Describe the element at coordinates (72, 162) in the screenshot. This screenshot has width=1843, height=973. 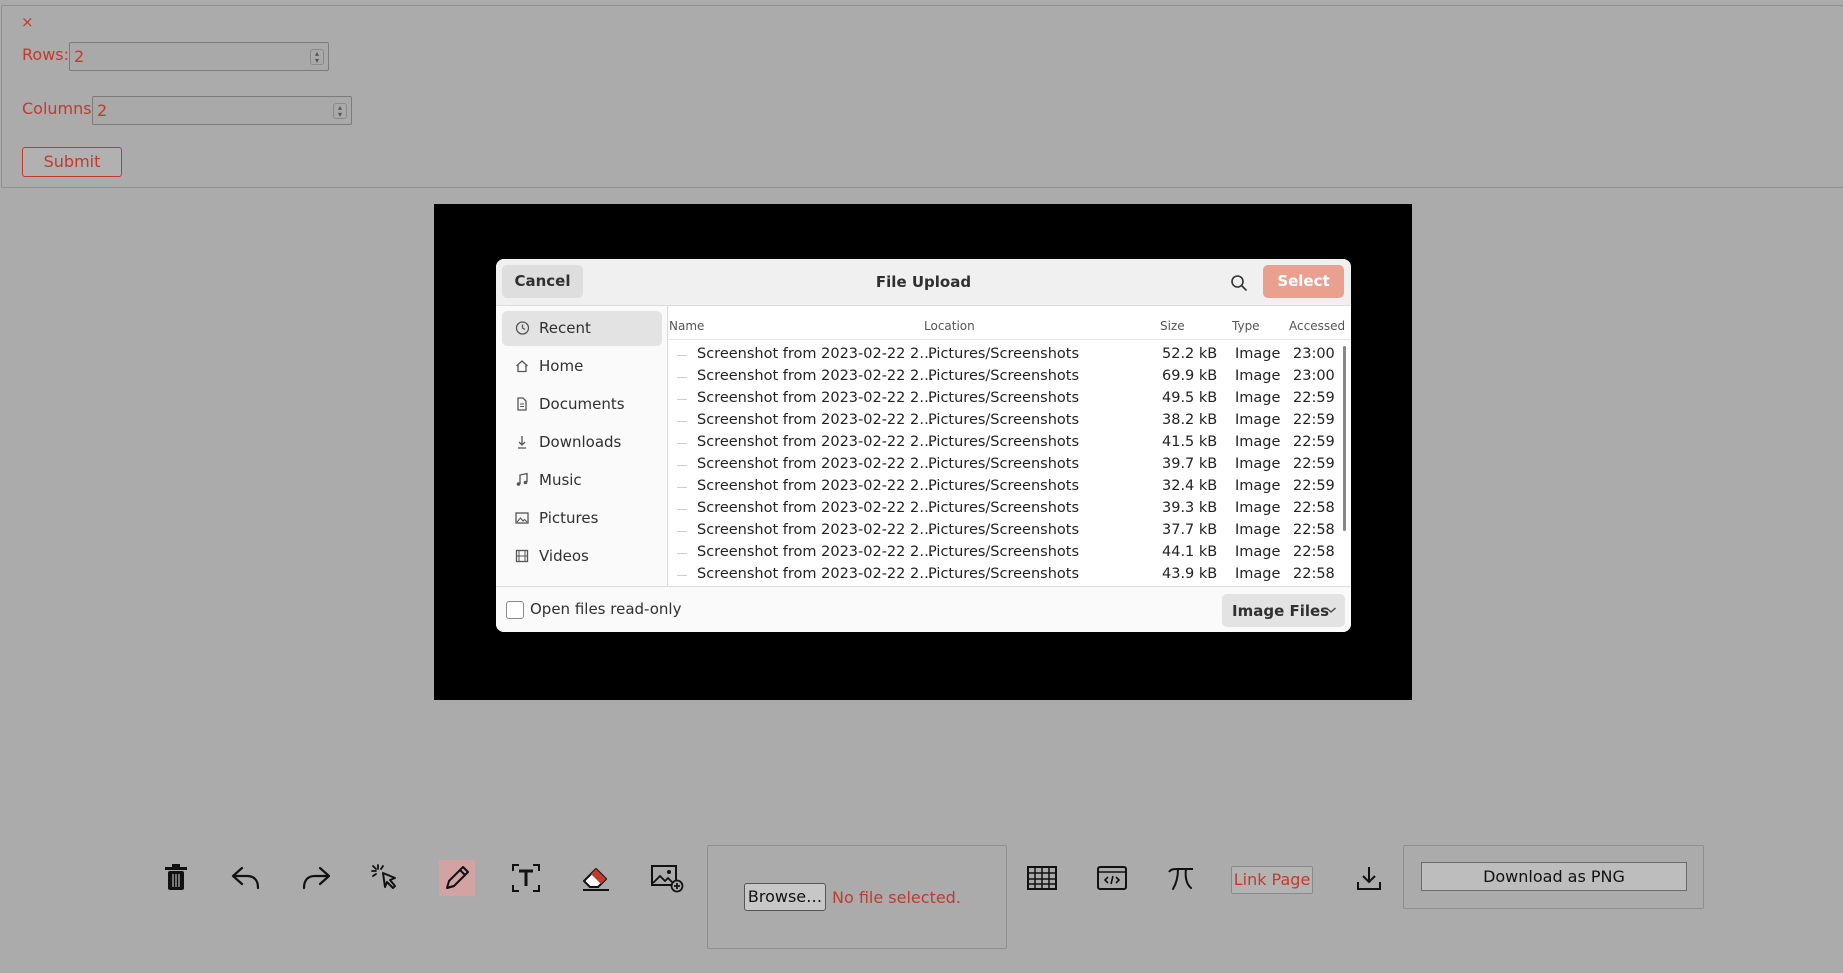
I see `submit-button: Submit` at that location.